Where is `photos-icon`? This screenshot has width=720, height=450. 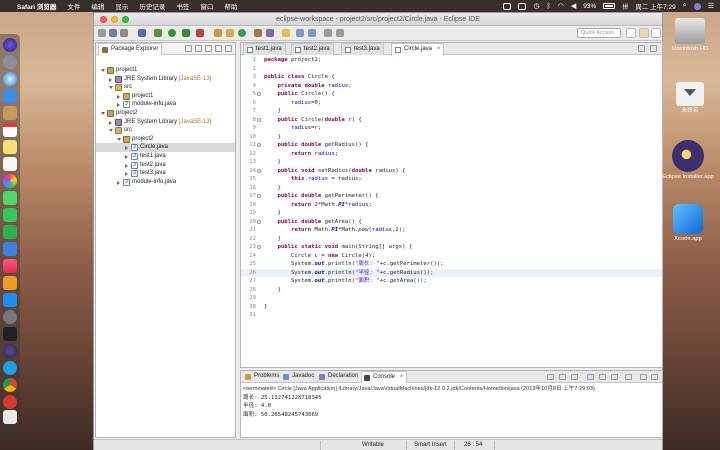
photos-icon is located at coordinates (10, 181).